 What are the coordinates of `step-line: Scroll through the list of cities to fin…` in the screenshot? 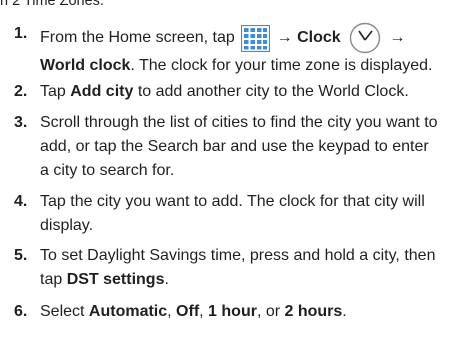 It's located at (239, 122).